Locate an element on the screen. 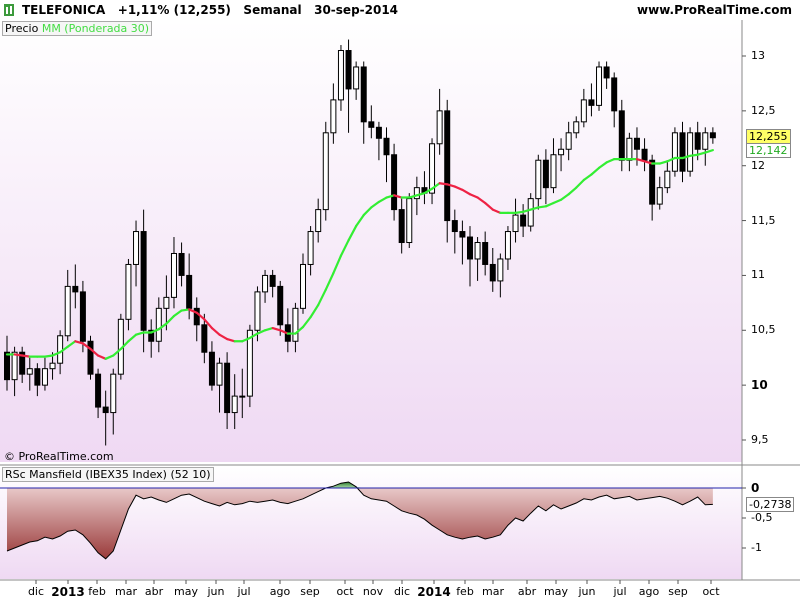 This screenshot has height=600, width=800. x-tick-label: sep is located at coordinates (678, 591).